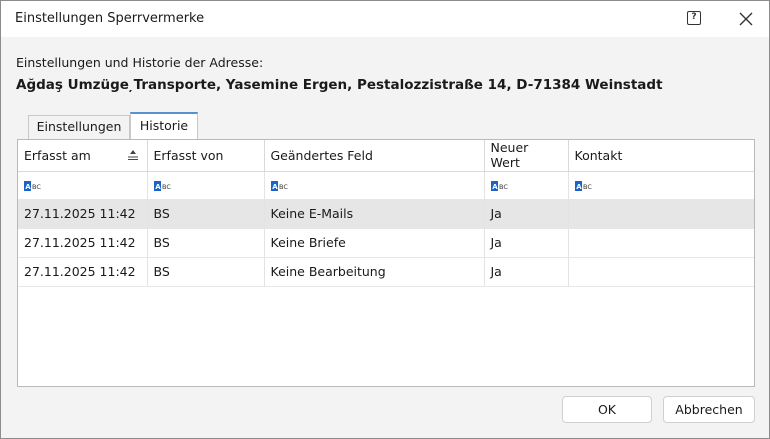 Image resolution: width=770 pixels, height=439 pixels. I want to click on column-header-erfasst-von: Erfasst von, so click(206, 156).